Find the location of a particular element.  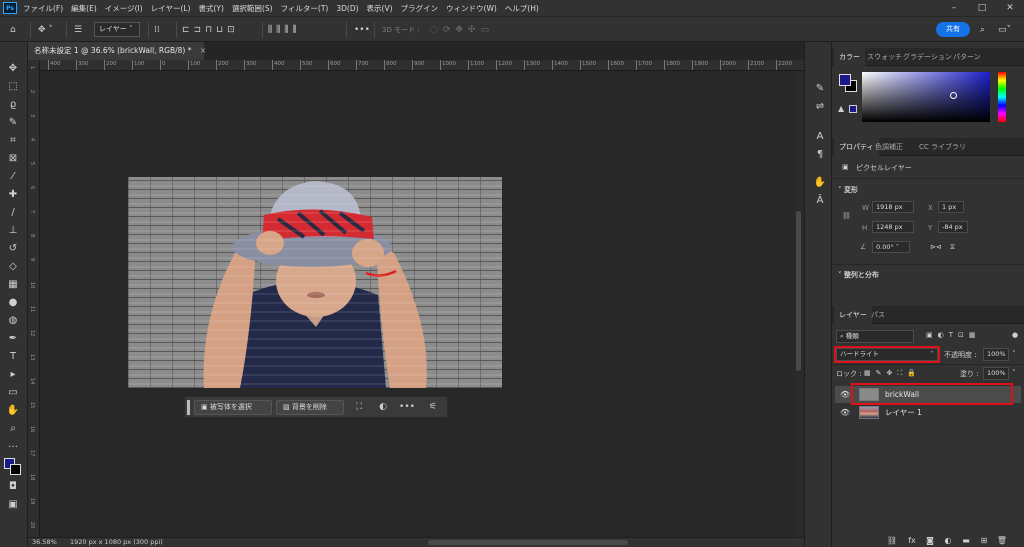

opacity-field: 100% is located at coordinates (996, 354).